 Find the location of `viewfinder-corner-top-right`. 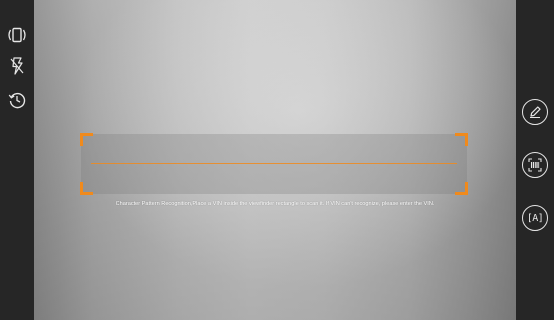

viewfinder-corner-top-right is located at coordinates (461, 139).